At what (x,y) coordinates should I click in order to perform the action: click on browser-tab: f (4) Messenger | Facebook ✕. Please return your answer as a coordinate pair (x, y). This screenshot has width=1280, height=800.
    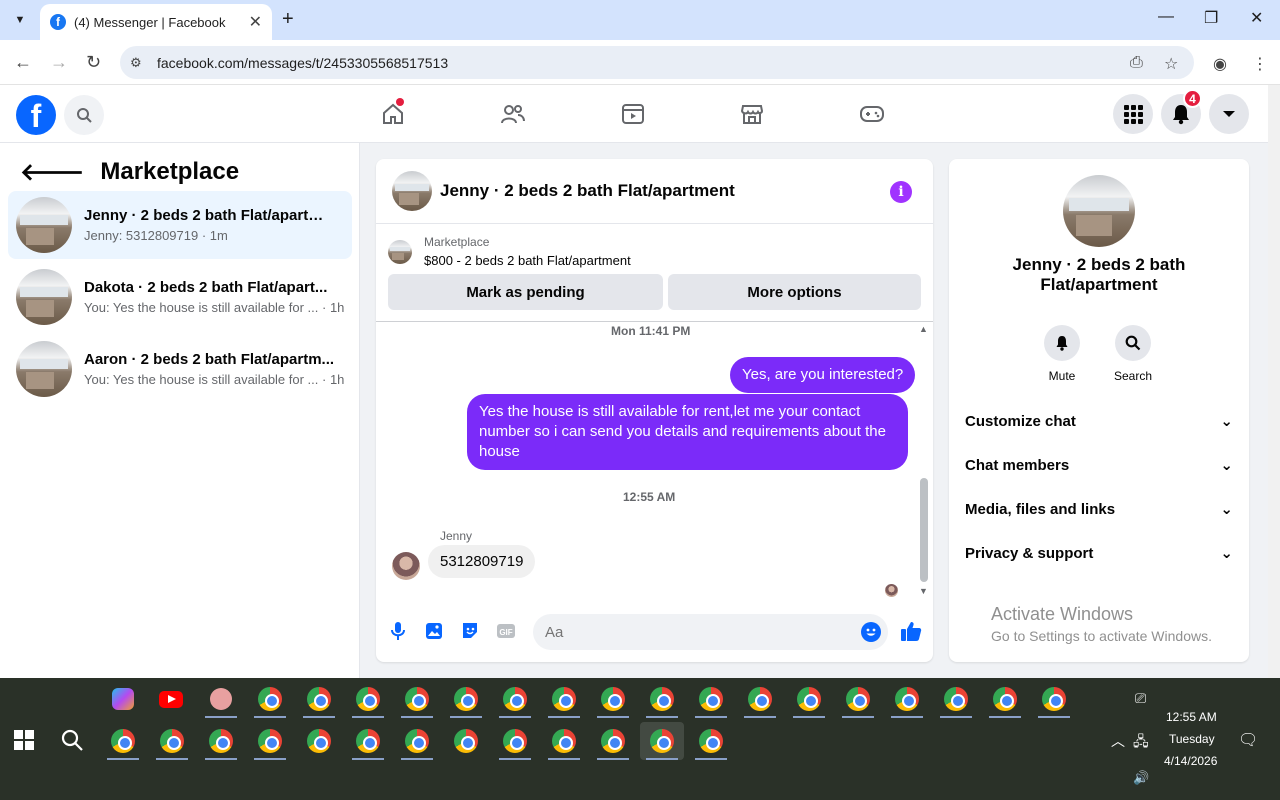
    Looking at the image, I should click on (156, 22).